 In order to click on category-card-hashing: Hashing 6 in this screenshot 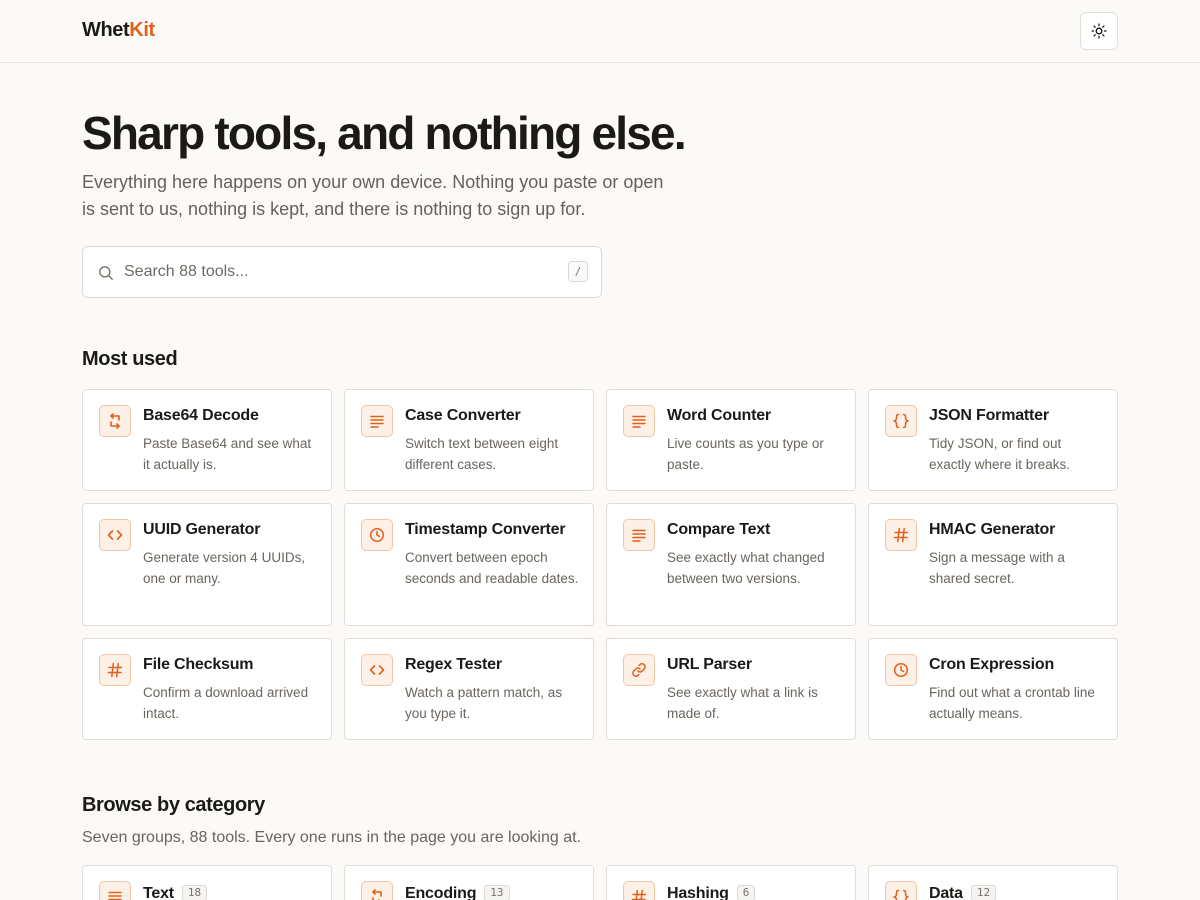, I will do `click(731, 882)`.